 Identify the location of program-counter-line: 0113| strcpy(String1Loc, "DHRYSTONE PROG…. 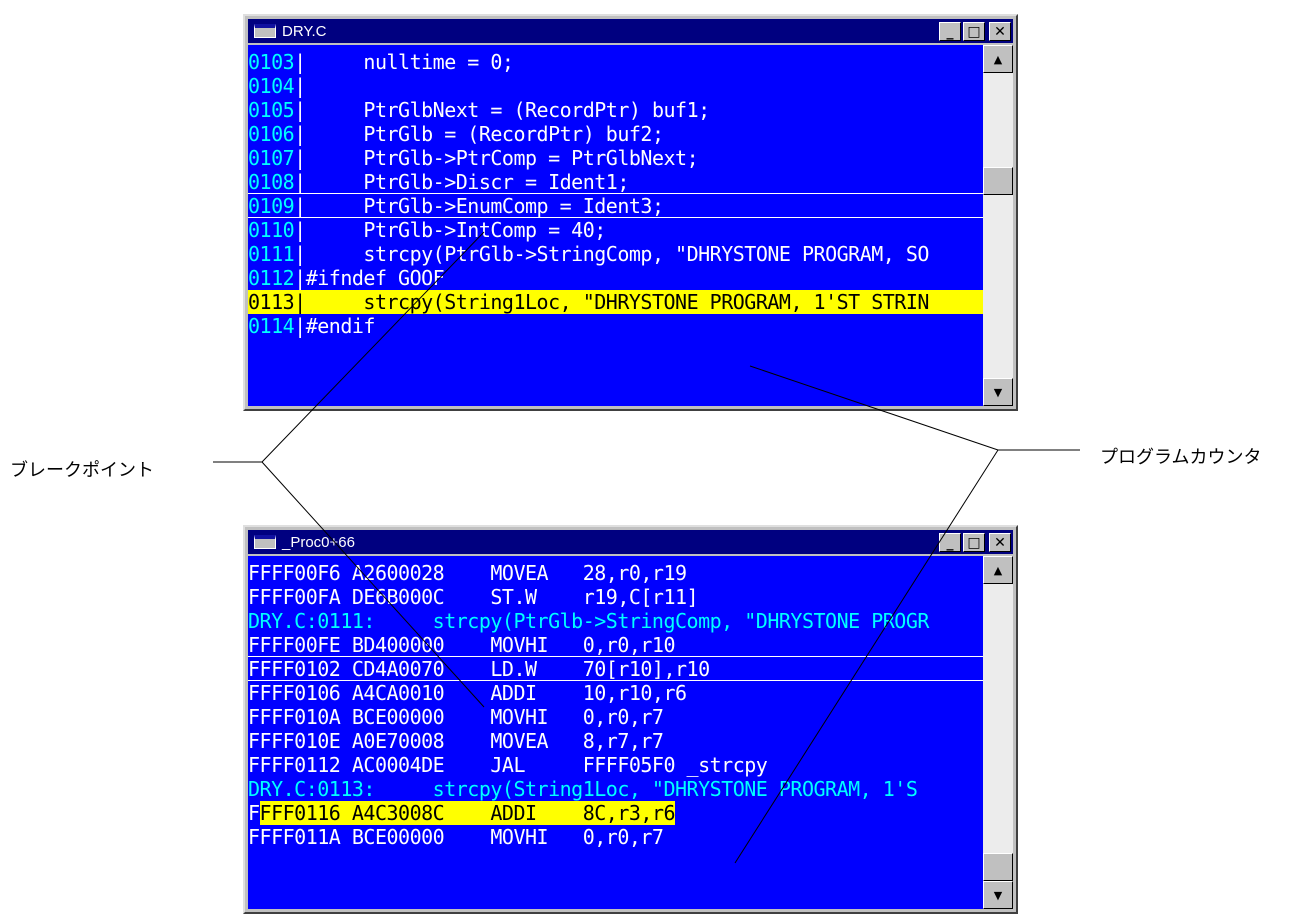
(616, 302).